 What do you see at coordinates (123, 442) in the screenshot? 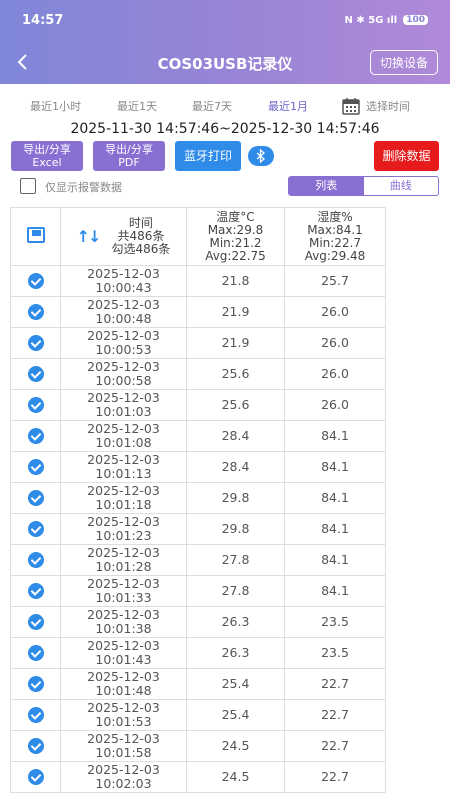
I see `row-time: 10:01:08` at bounding box center [123, 442].